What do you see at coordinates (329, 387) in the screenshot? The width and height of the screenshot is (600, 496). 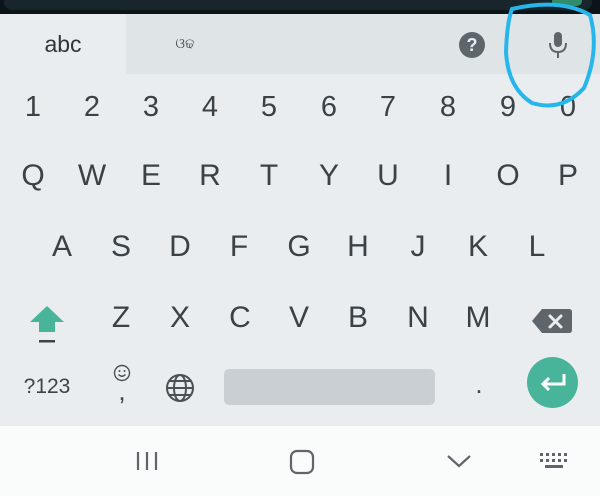 I see `space-key` at bounding box center [329, 387].